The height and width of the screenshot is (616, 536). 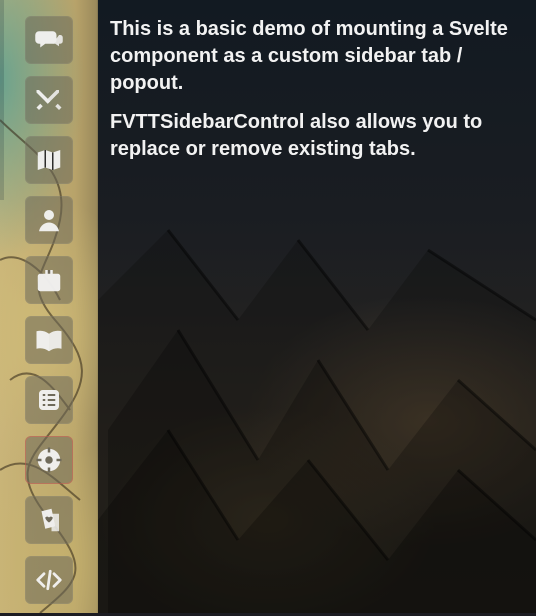 I want to click on compass-icon, so click(x=49, y=460).